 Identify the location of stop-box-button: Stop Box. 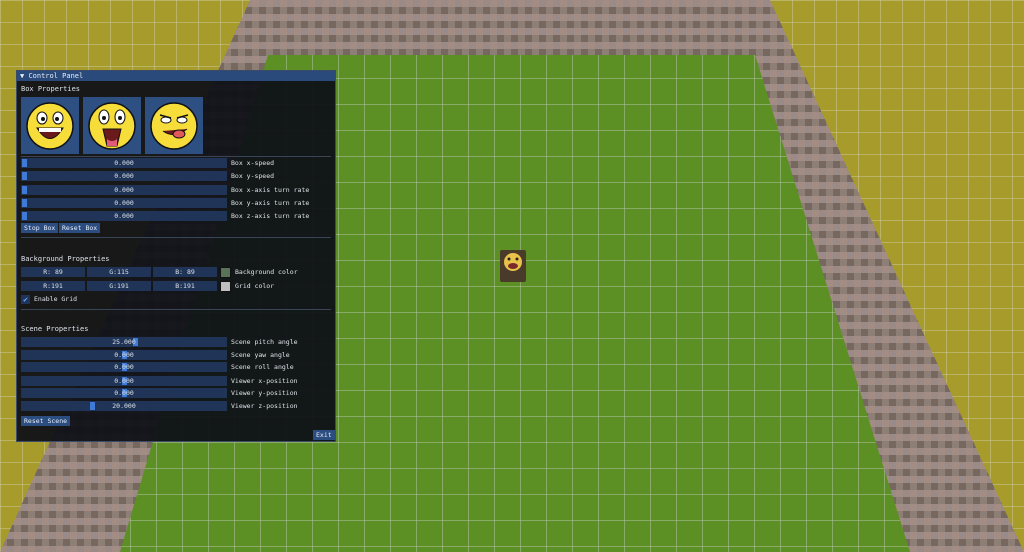
(40, 228).